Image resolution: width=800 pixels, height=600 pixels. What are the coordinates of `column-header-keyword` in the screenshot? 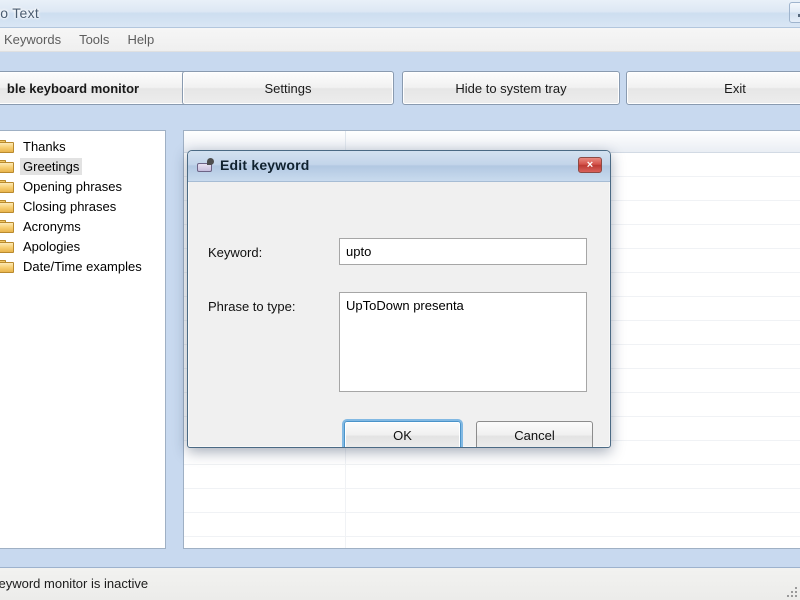 It's located at (265, 141).